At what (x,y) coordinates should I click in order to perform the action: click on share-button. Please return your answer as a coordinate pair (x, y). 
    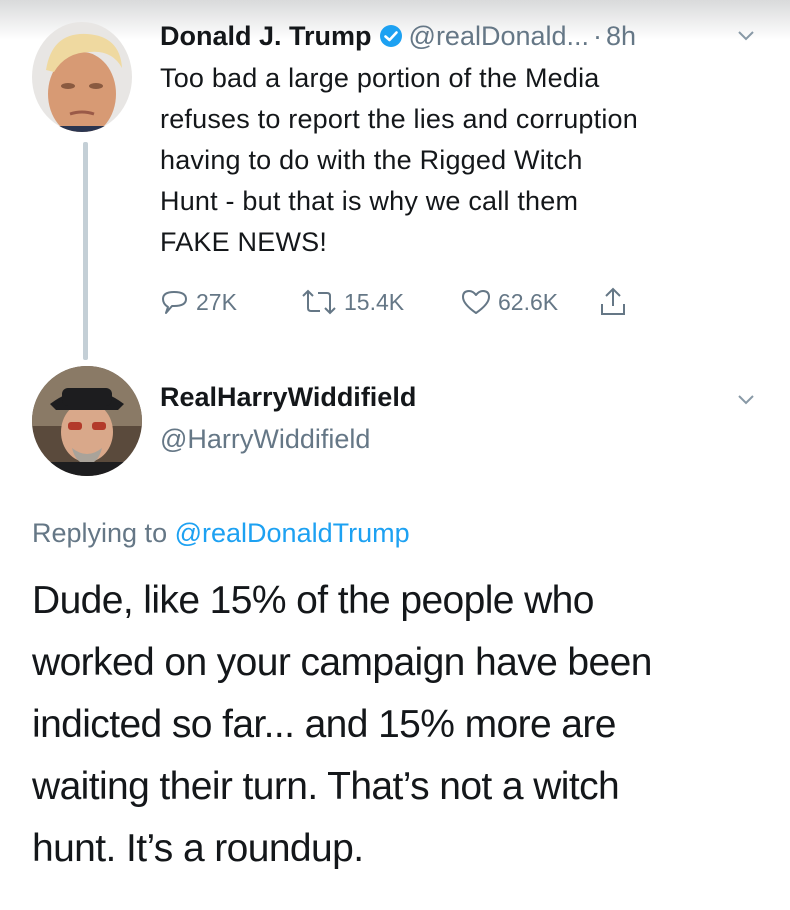
    Looking at the image, I should click on (616, 302).